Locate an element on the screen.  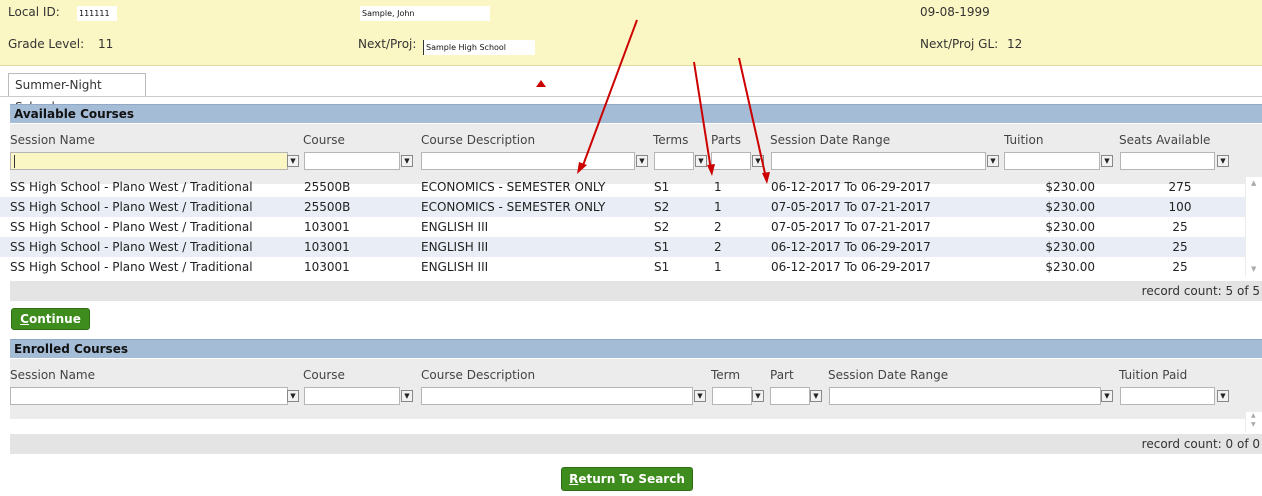
tab-divider is located at coordinates (631, 96).